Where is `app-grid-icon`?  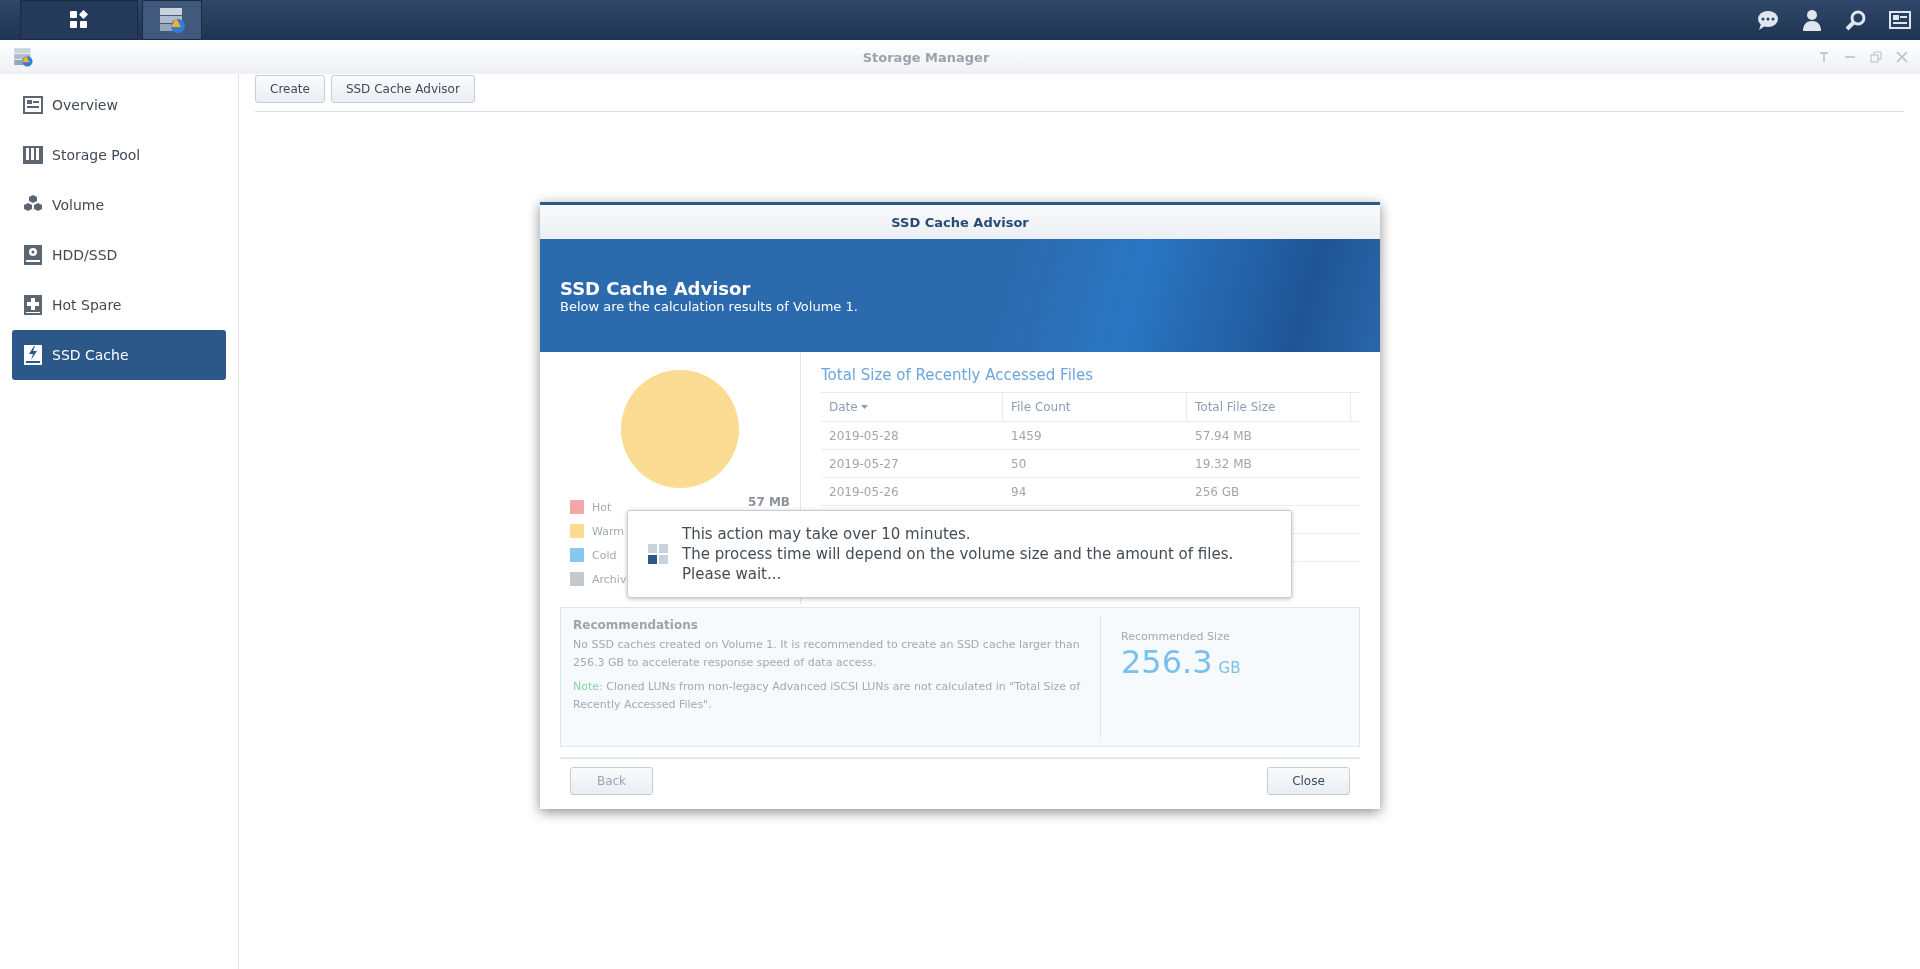 app-grid-icon is located at coordinates (79, 20).